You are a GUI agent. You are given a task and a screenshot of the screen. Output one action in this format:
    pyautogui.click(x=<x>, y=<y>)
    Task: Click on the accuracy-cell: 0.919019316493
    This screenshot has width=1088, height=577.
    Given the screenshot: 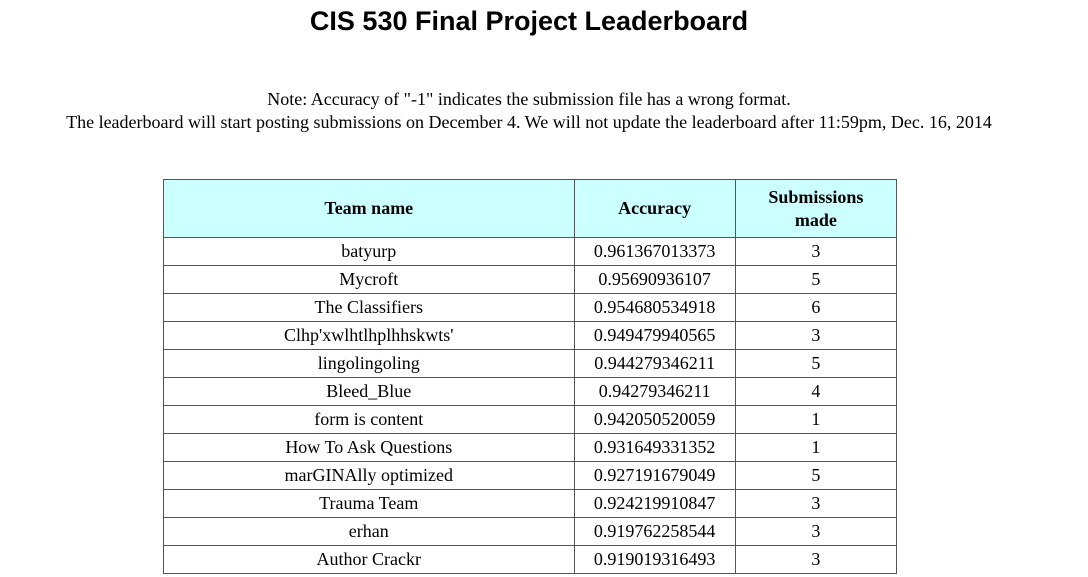 What is the action you would take?
    pyautogui.click(x=654, y=559)
    